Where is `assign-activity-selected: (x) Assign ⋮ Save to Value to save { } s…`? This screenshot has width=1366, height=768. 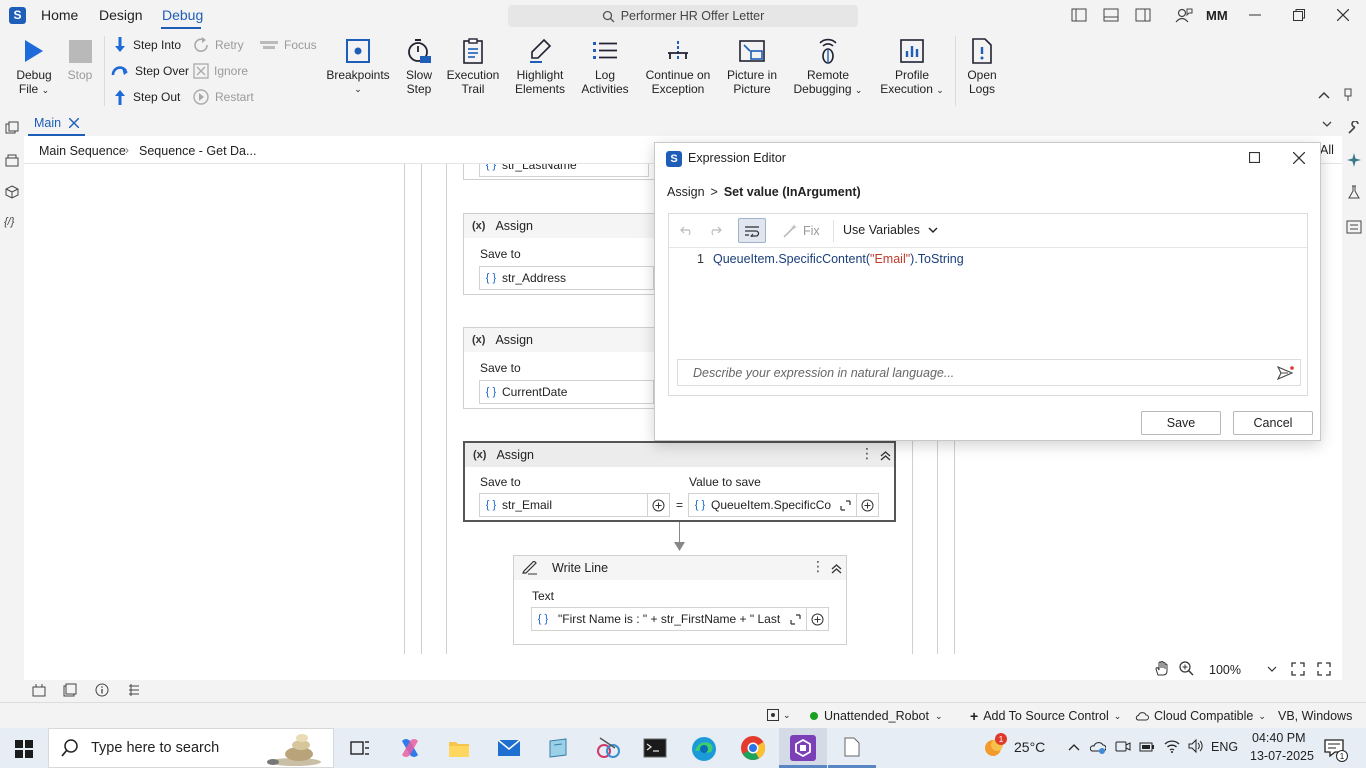
assign-activity-selected: (x) Assign ⋮ Save to Value to save { } s… is located at coordinates (679, 481).